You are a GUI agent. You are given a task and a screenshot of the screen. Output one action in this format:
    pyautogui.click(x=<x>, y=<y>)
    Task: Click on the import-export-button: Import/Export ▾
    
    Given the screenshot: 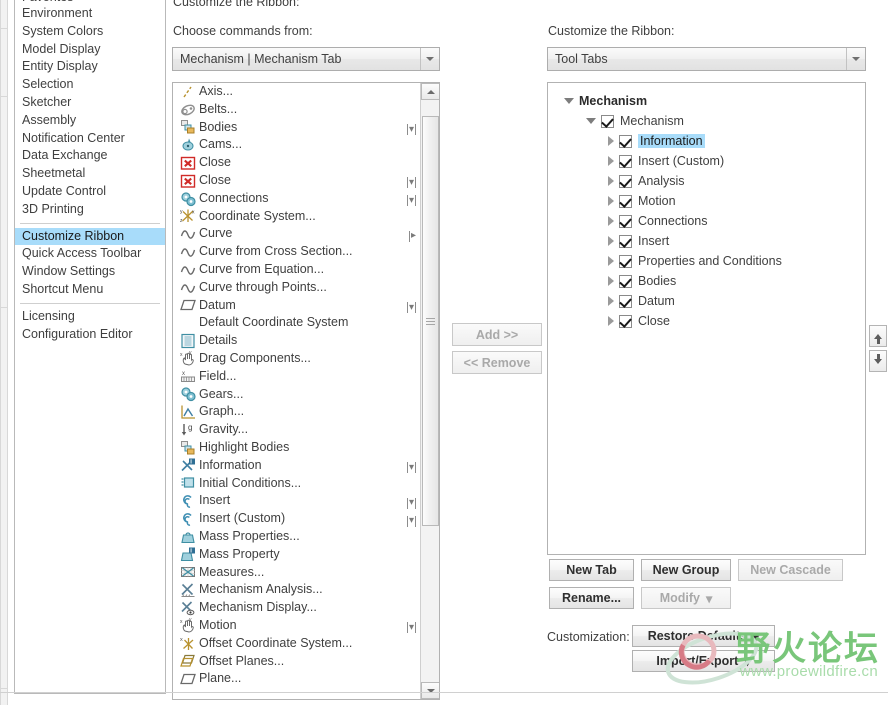 What is the action you would take?
    pyautogui.click(x=703, y=661)
    